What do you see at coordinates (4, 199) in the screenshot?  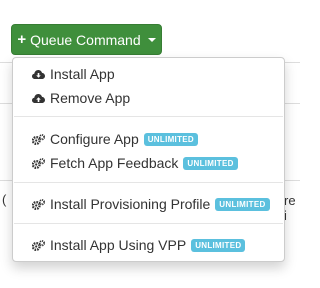 I see `background-text-fragment: (` at bounding box center [4, 199].